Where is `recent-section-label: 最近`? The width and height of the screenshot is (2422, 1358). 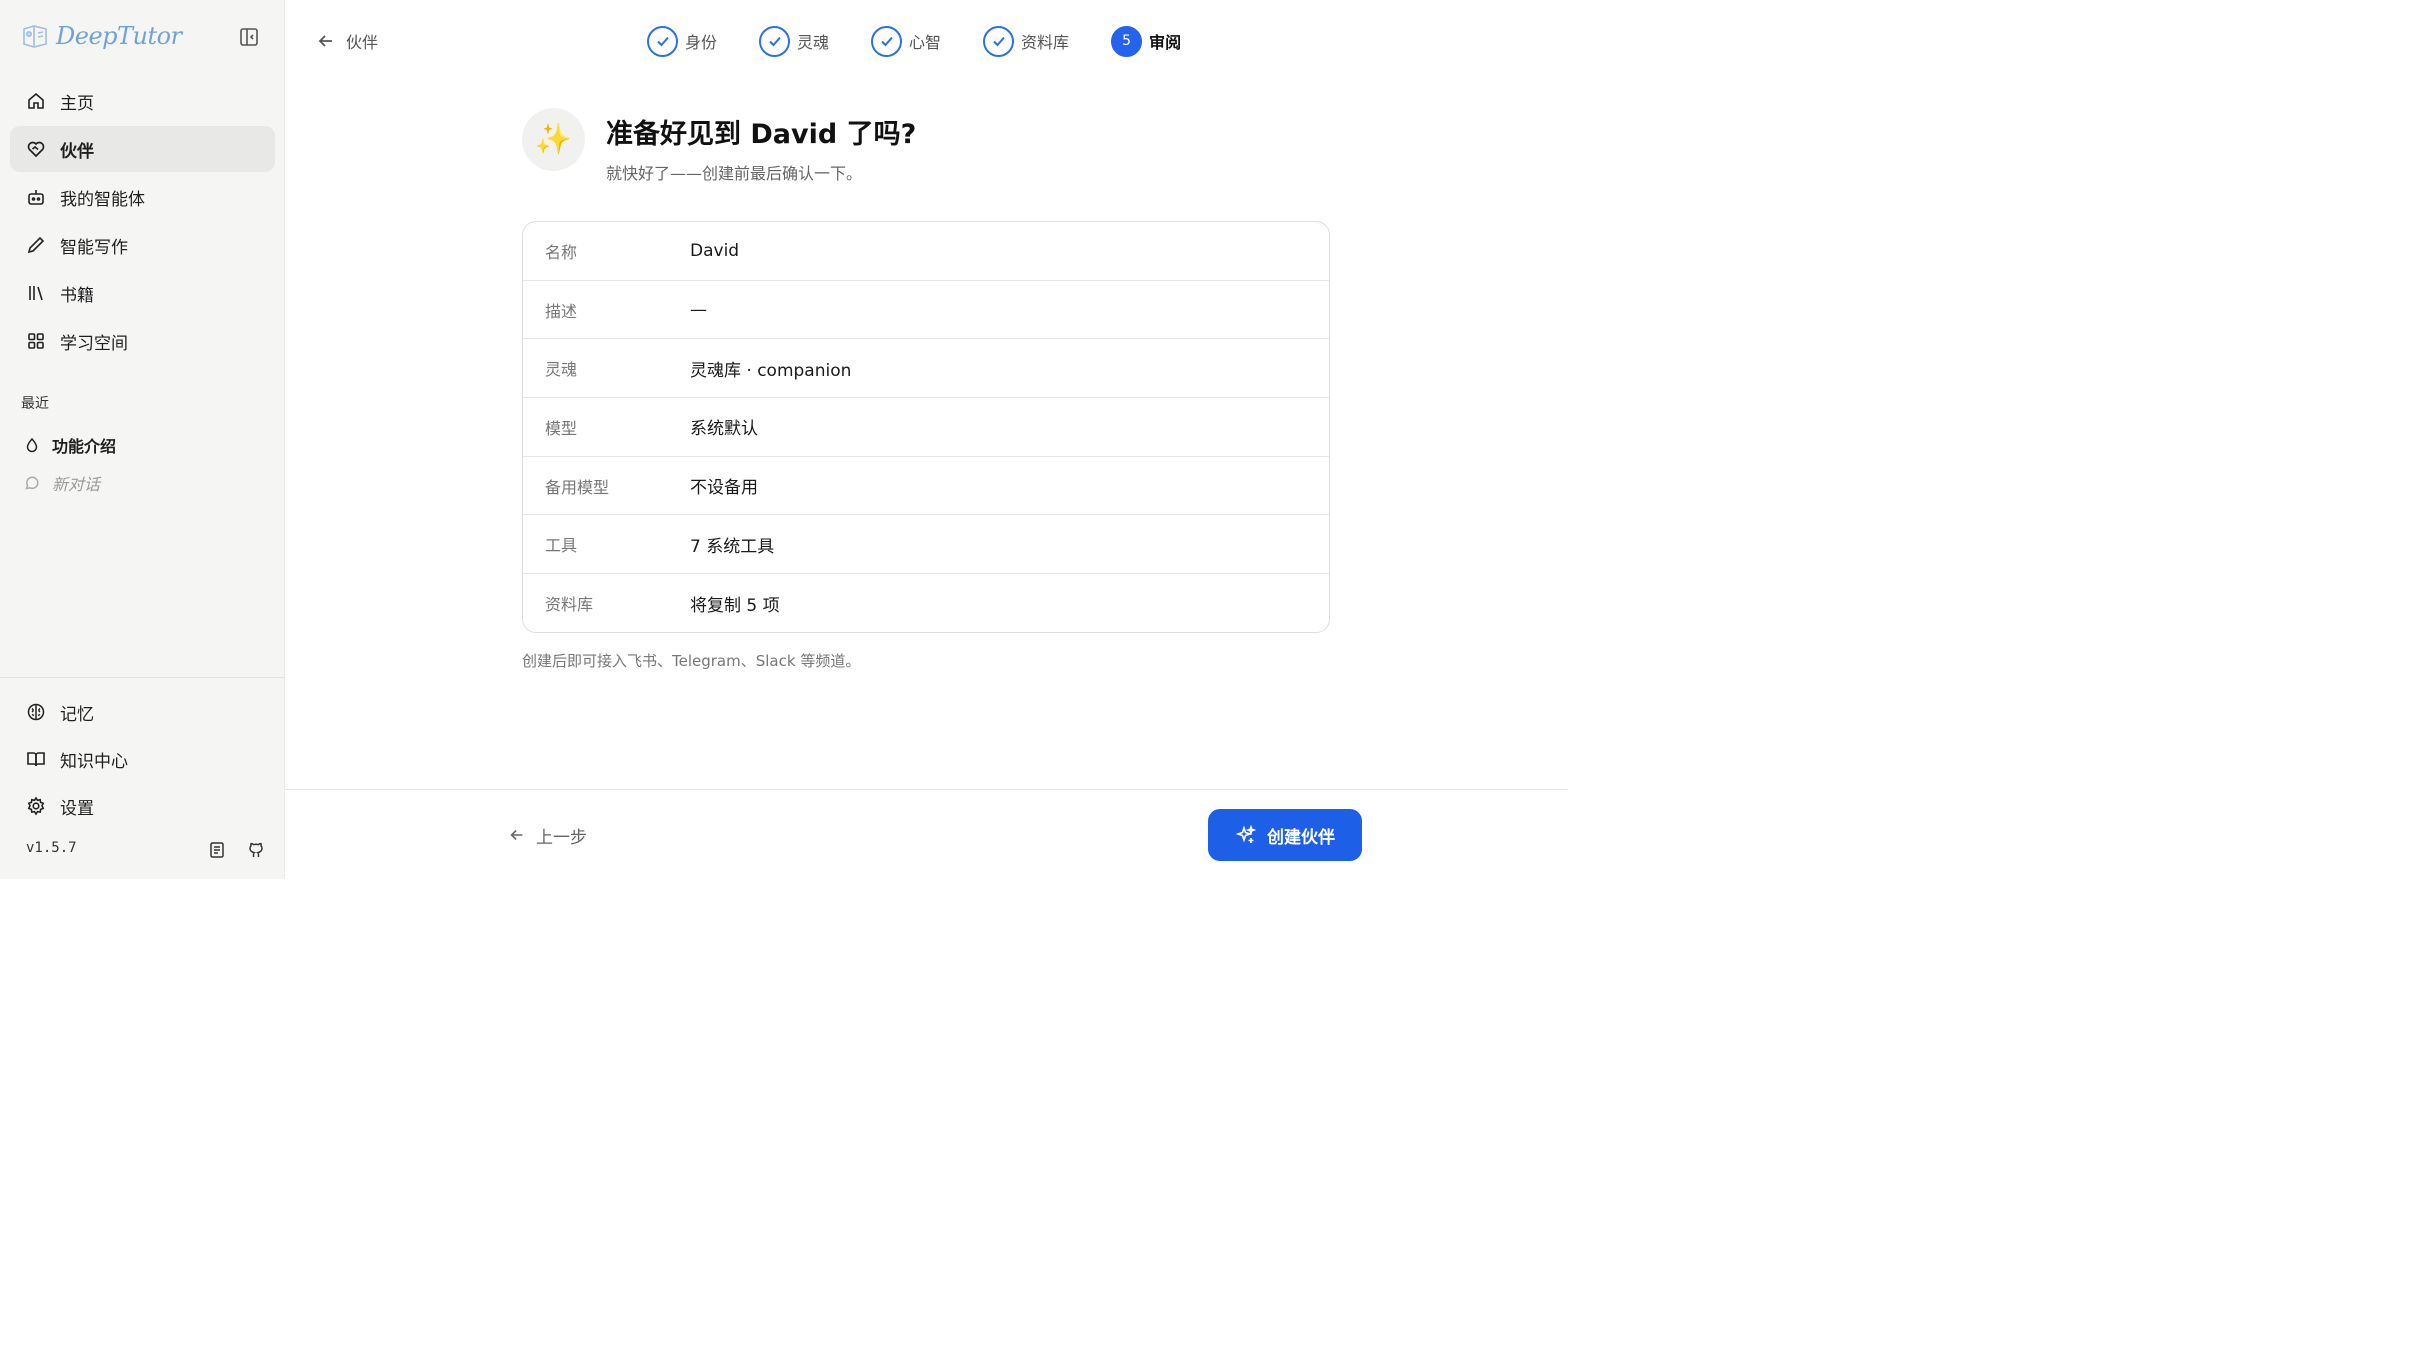
recent-section-label: 最近 is located at coordinates (35, 404).